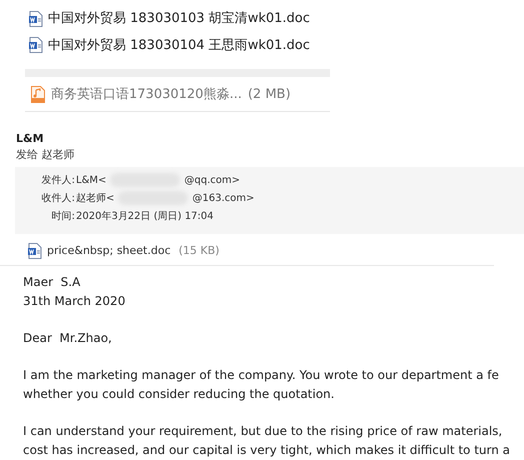  Describe the element at coordinates (30, 138) in the screenshot. I see `sender-name: L&M` at that location.